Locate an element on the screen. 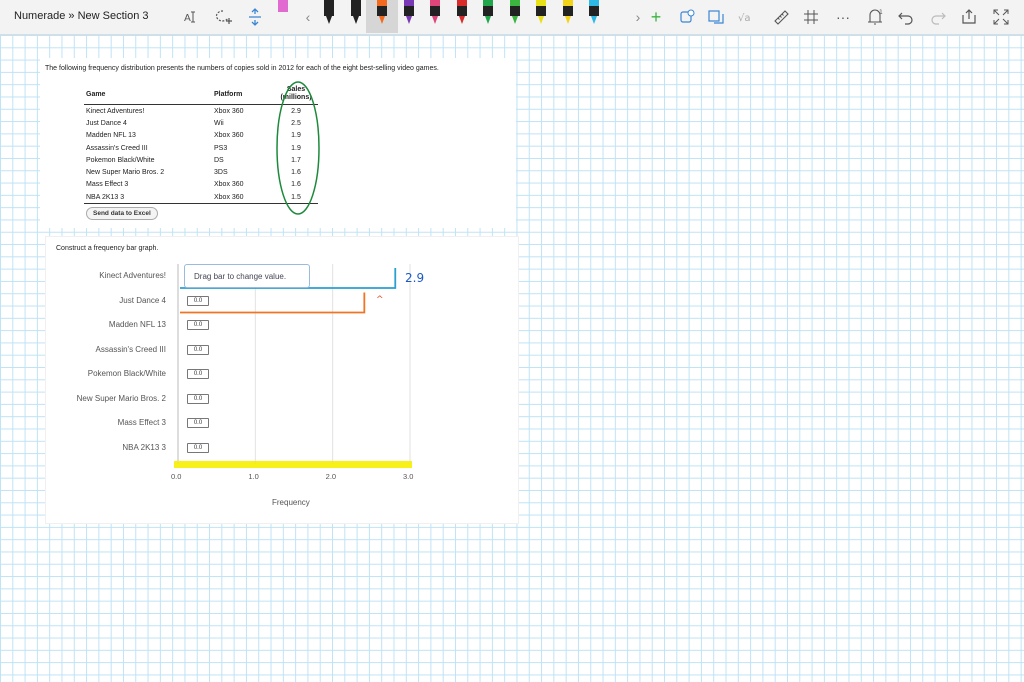 The height and width of the screenshot is (682, 1024). category-label: NBA 2K13 3 is located at coordinates (144, 447).